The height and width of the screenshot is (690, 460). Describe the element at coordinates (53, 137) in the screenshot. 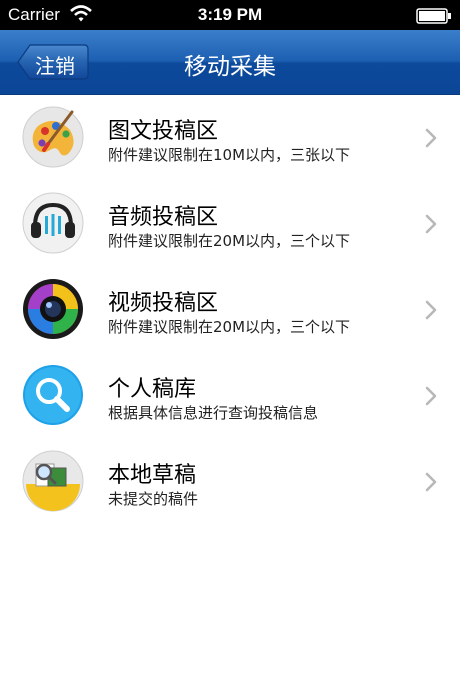

I see `palette-icon` at that location.